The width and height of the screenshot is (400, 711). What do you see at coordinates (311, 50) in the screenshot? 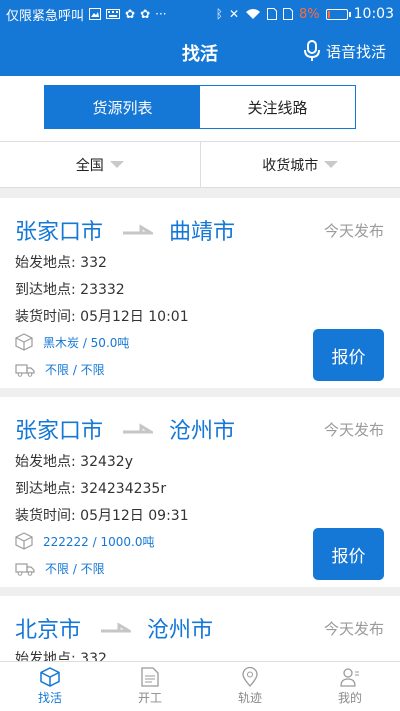
I see `microphone-icon` at bounding box center [311, 50].